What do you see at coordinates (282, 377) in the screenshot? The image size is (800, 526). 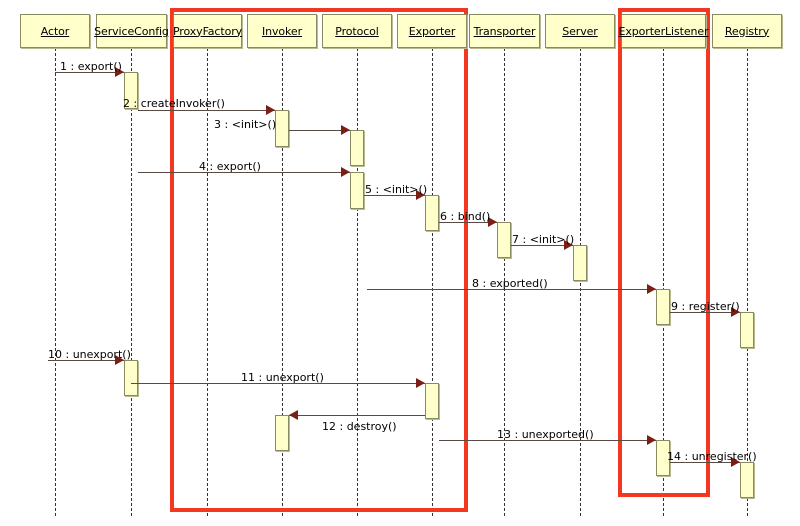 I see `message-label-11: 11 : unexport()` at bounding box center [282, 377].